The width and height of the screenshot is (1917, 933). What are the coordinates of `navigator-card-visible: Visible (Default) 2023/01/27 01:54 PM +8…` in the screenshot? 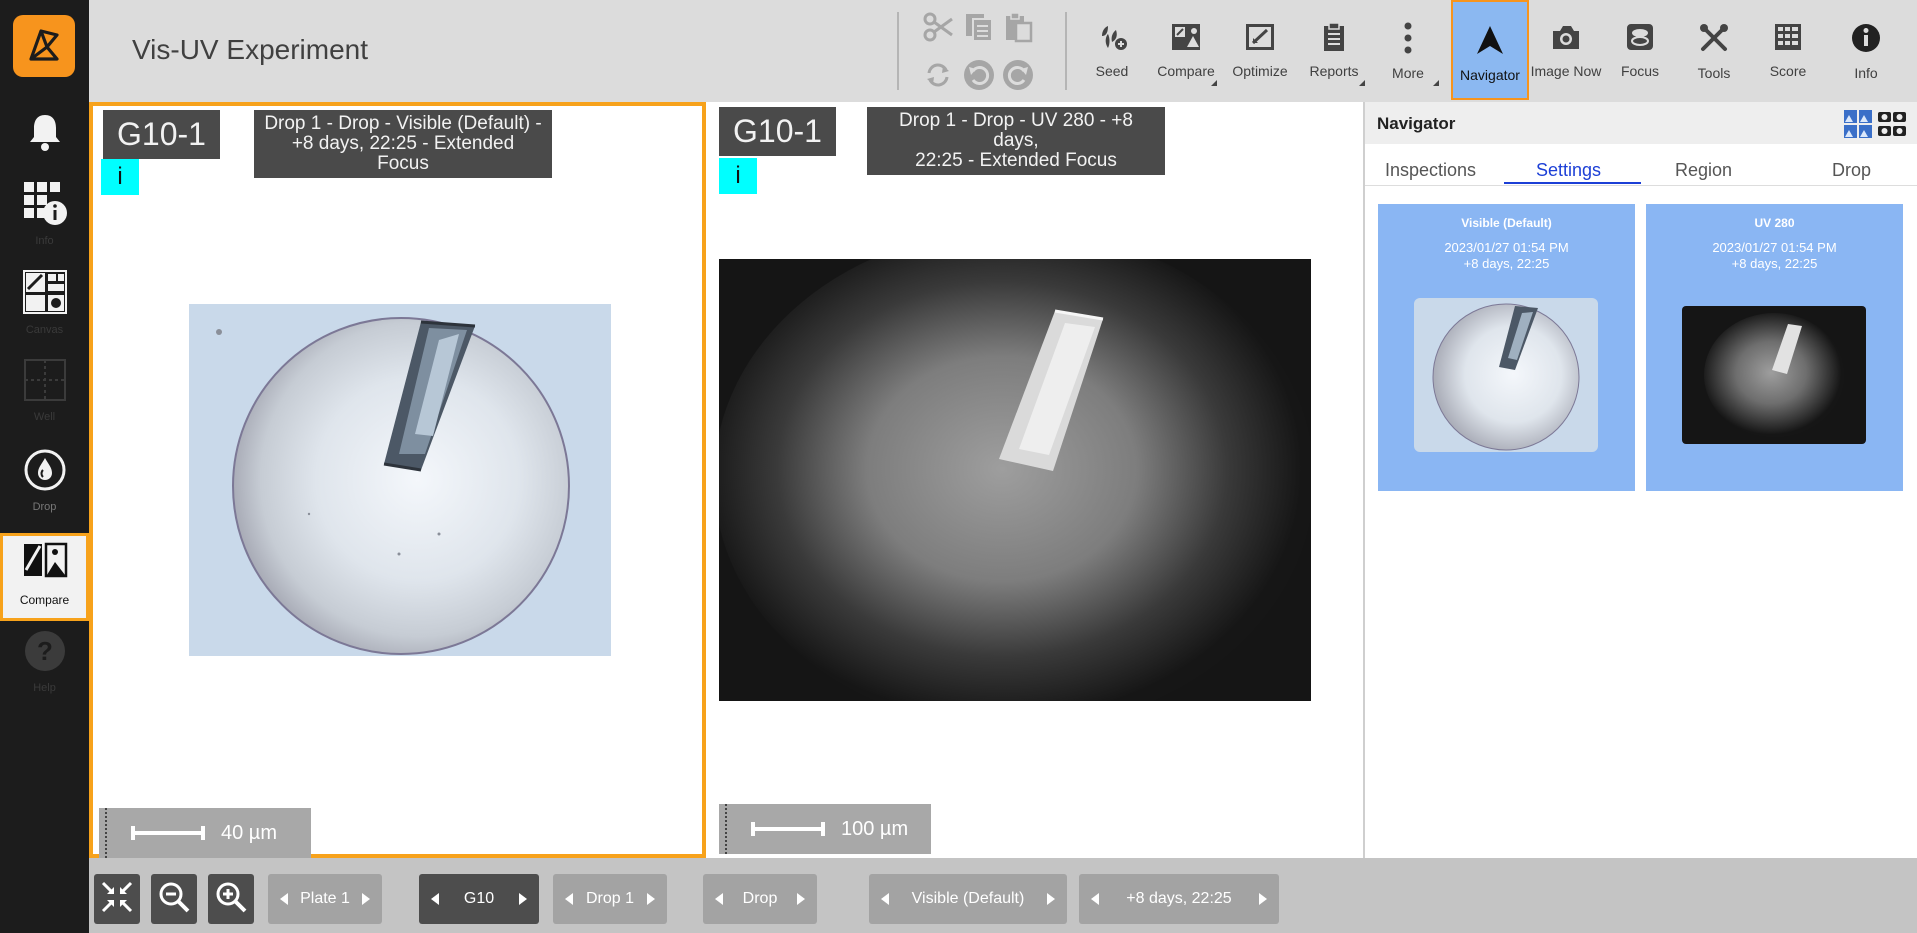 It's located at (1506, 347).